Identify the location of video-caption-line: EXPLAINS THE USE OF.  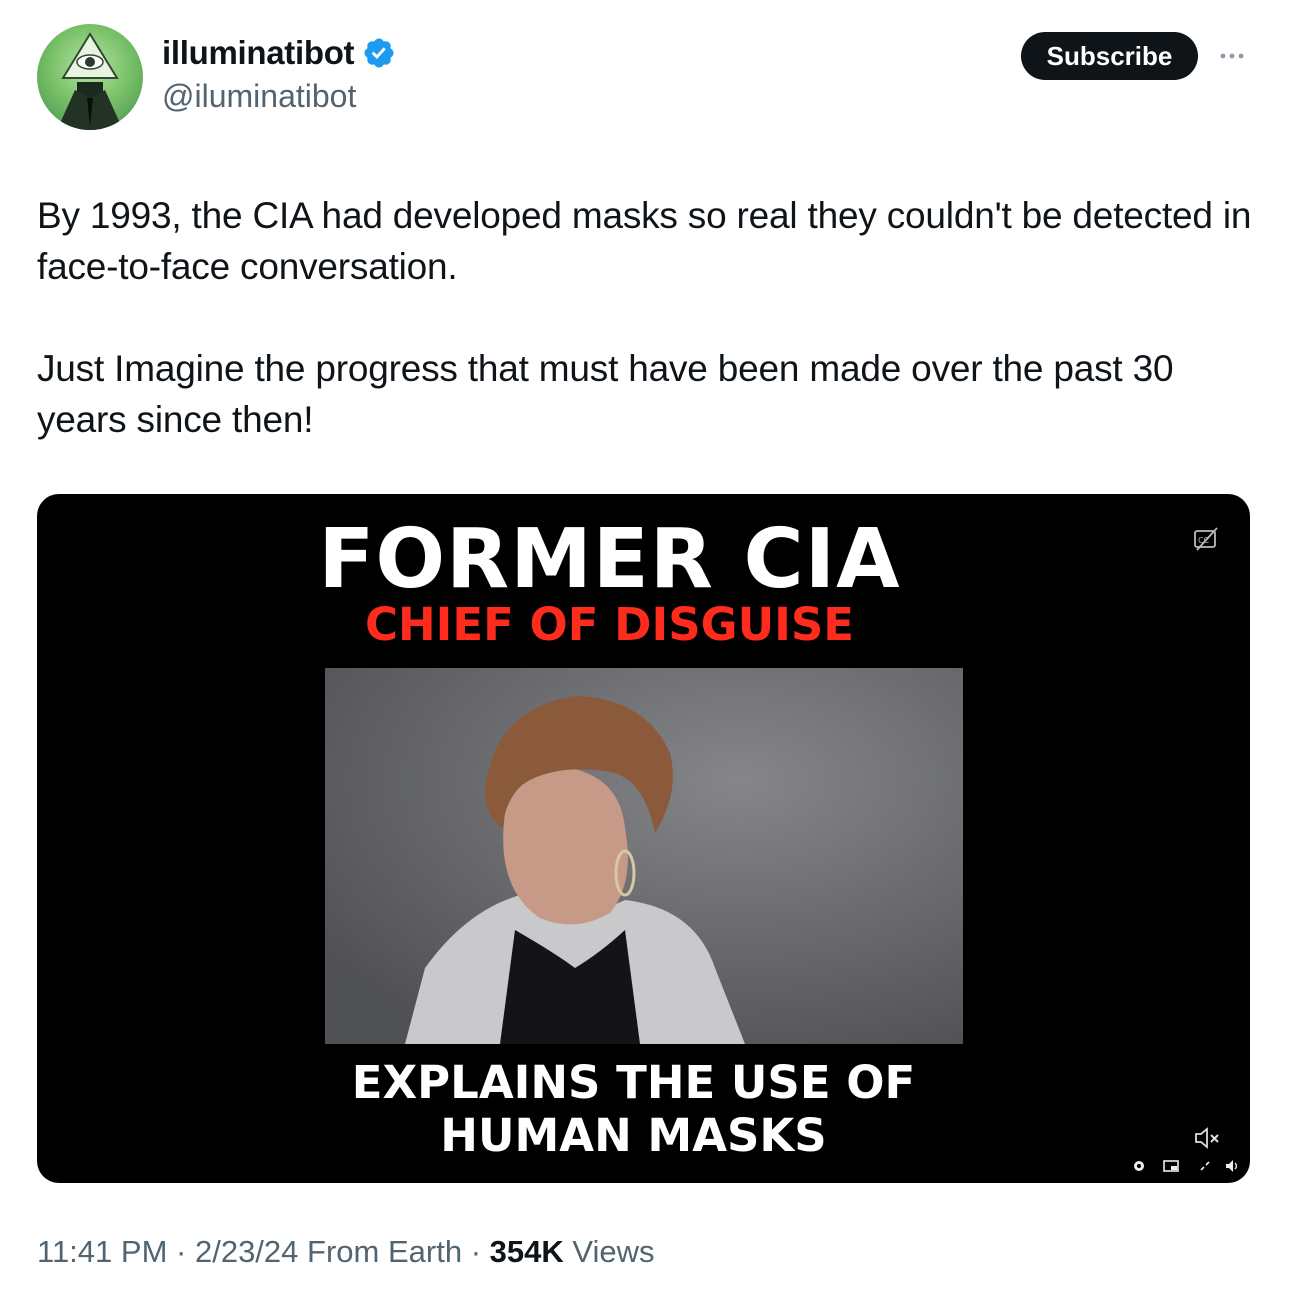
(633, 1082).